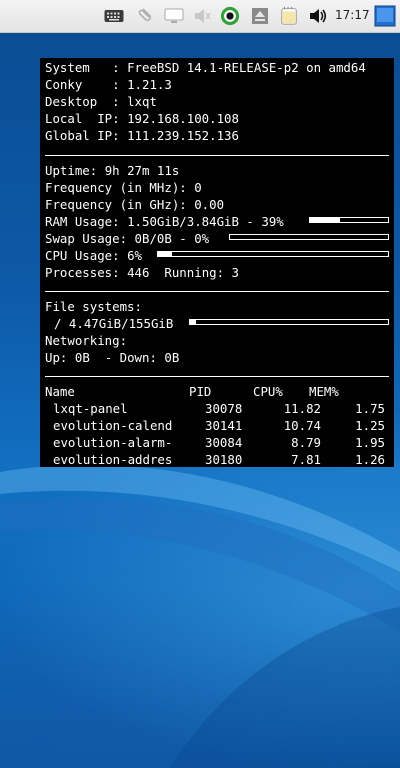 The image size is (400, 768). Describe the element at coordinates (114, 323) in the screenshot. I see `fs-value: / 4.47GiB/155GiB` at that location.